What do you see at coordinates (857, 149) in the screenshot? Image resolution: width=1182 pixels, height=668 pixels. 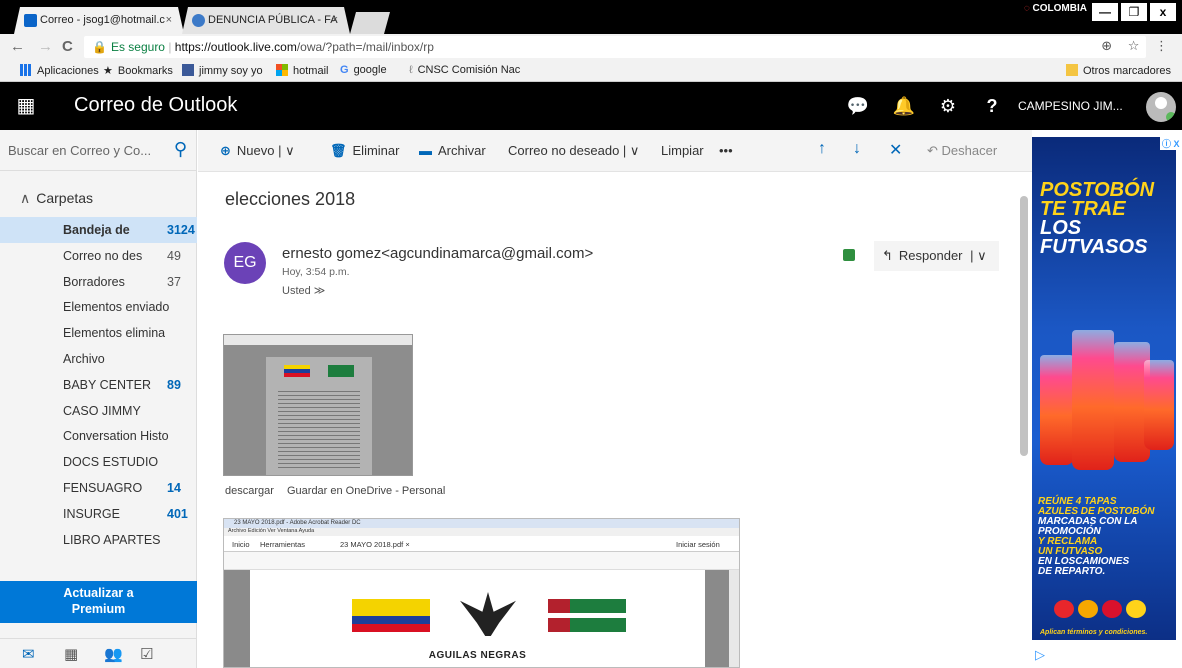 I see `arrow-down-icon: ↓` at bounding box center [857, 149].